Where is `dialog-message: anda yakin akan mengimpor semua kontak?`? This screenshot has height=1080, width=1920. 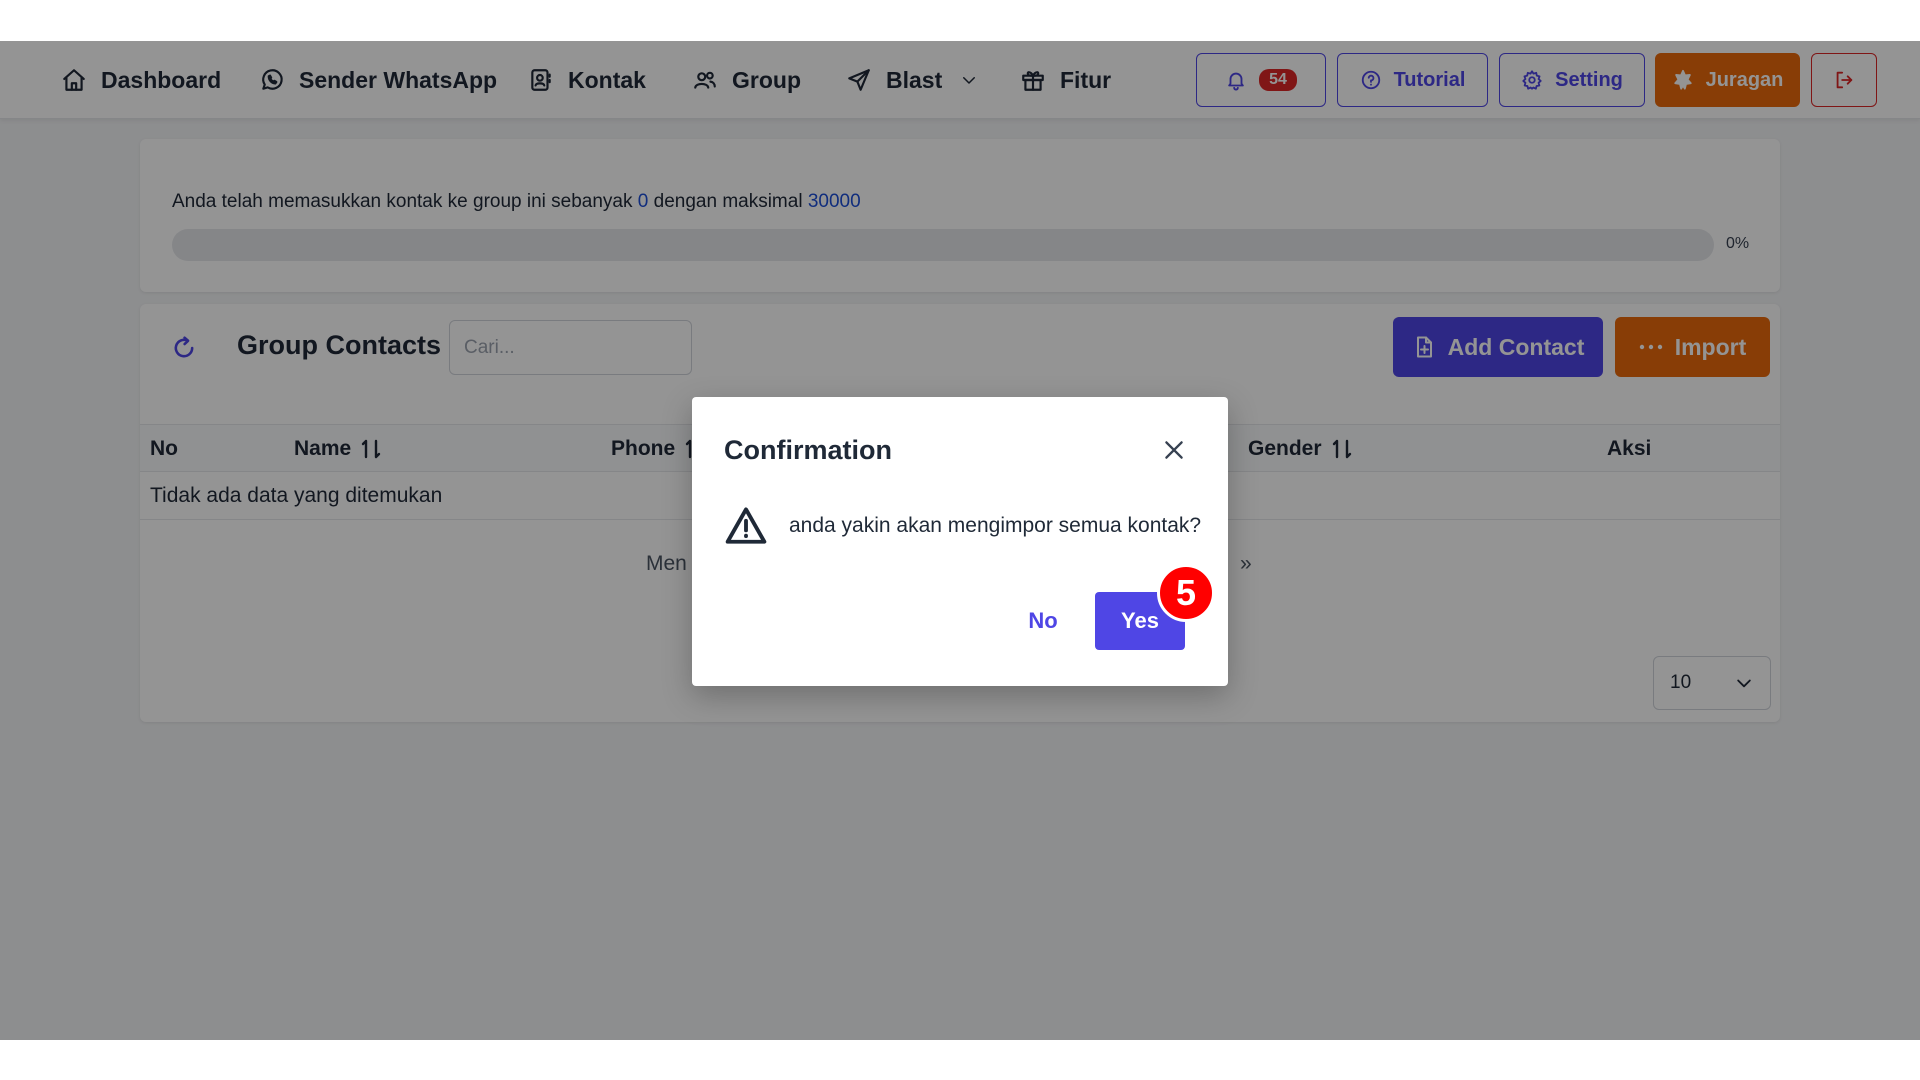
dialog-message: anda yakin akan mengimpor semua kontak? is located at coordinates (995, 525).